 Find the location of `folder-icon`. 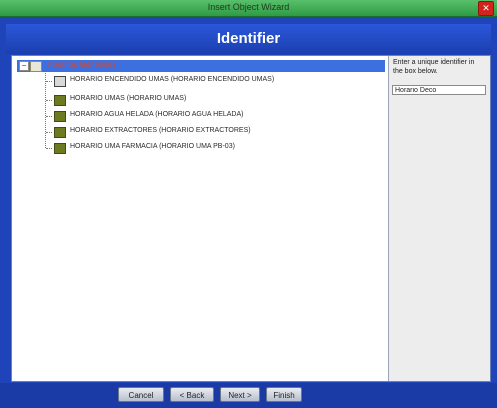

folder-icon is located at coordinates (36, 66).